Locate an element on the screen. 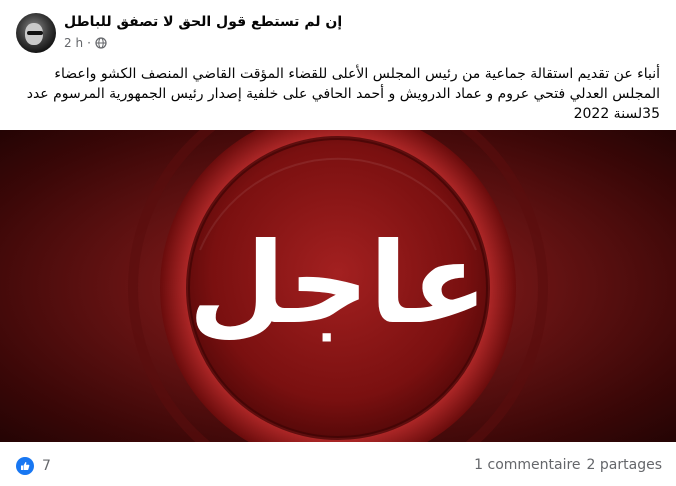 The width and height of the screenshot is (676, 486). globe-icon is located at coordinates (101, 43).